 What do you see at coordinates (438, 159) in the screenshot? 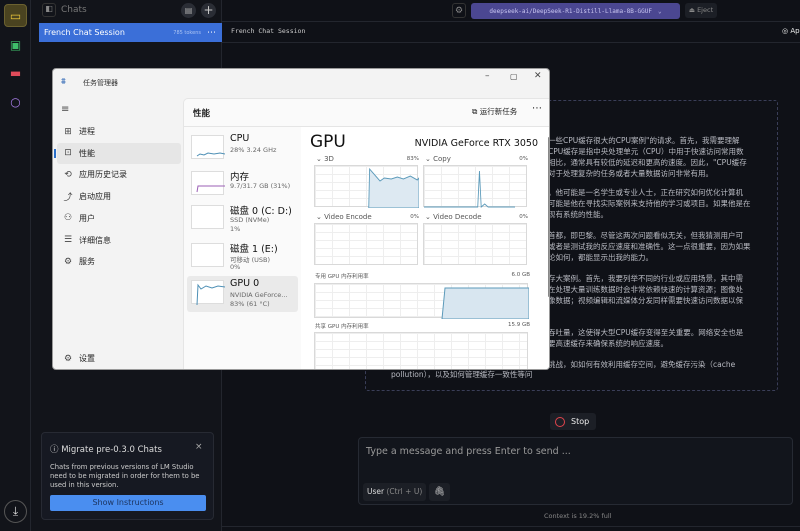
I see `engine-label: ⌄ Copy` at bounding box center [438, 159].